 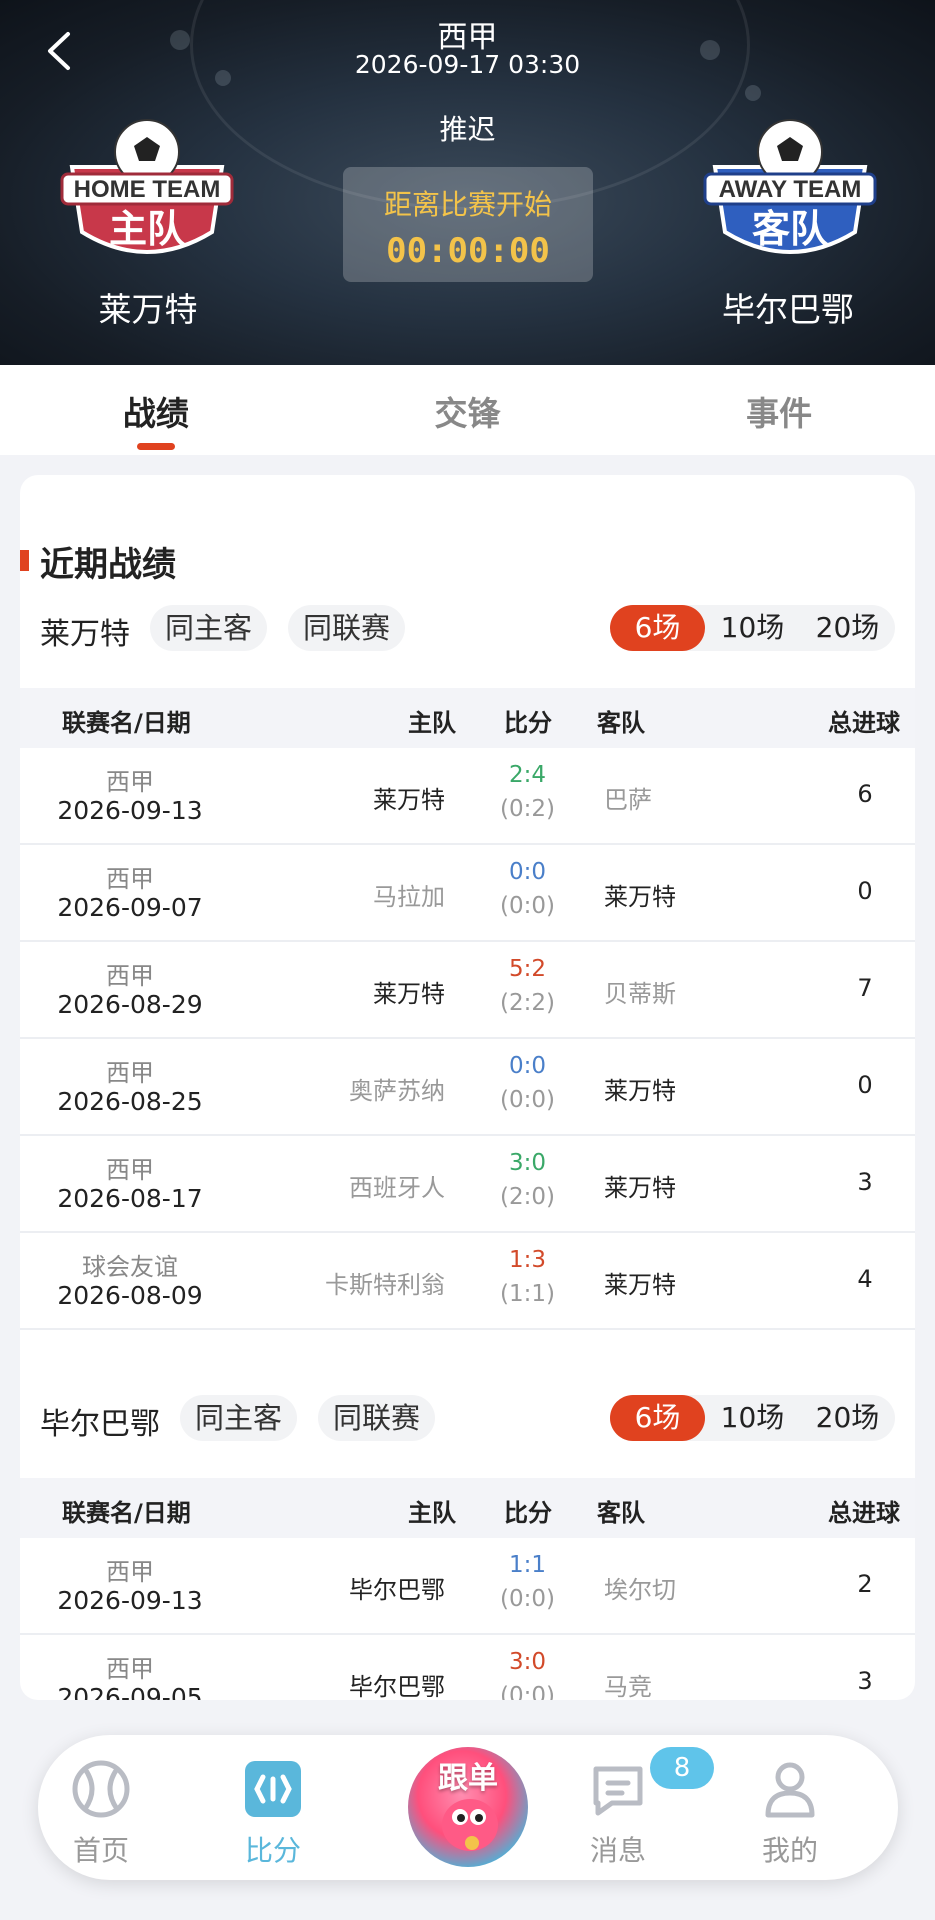 I want to click on table-row: 西甲 2026-09-13 莱万特 2:4 (0:2) 巴萨 6, so click(x=467, y=796).